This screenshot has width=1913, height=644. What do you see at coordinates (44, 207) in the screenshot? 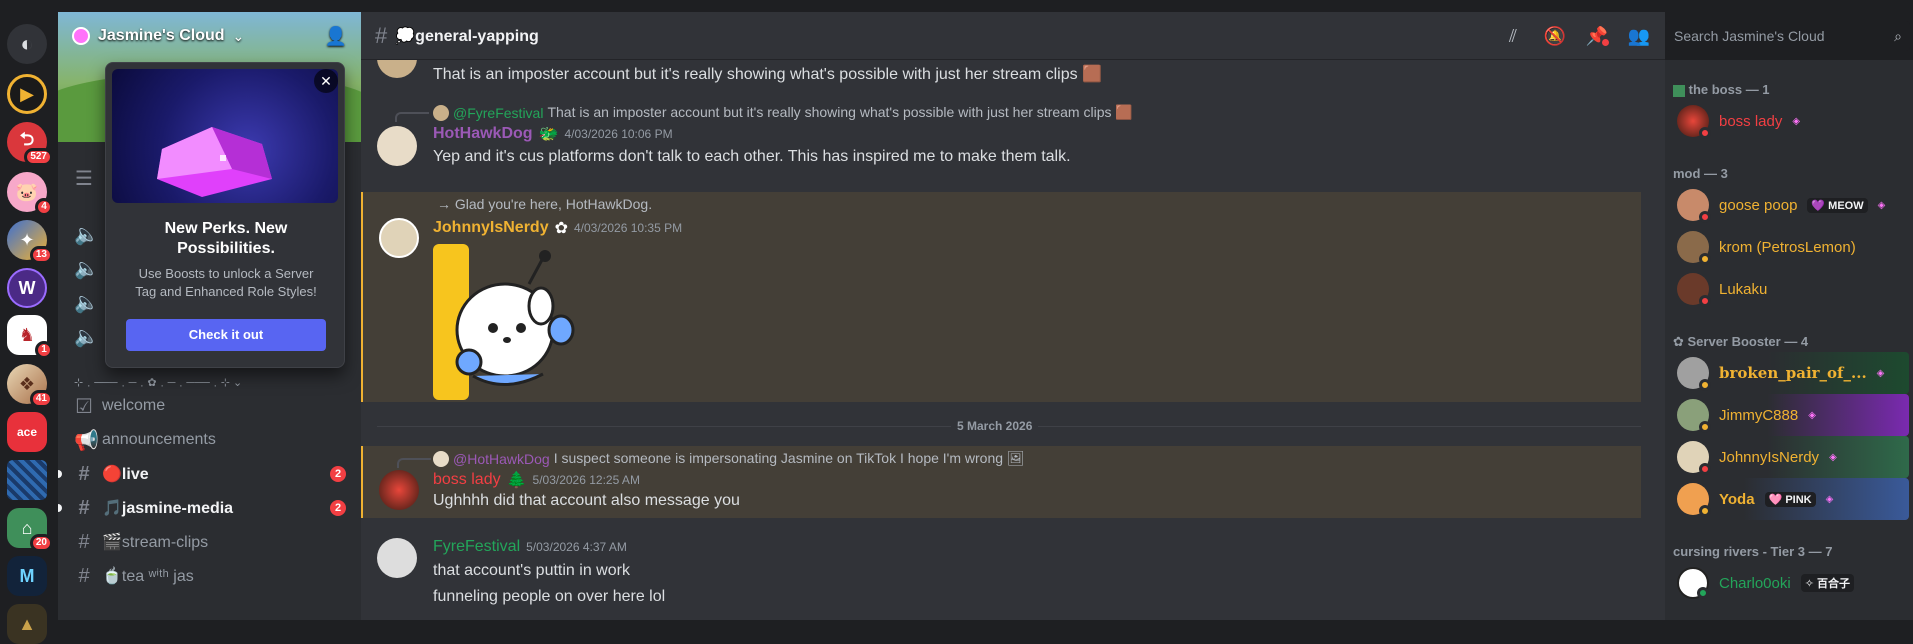
I see `mention-badge: 4` at bounding box center [44, 207].